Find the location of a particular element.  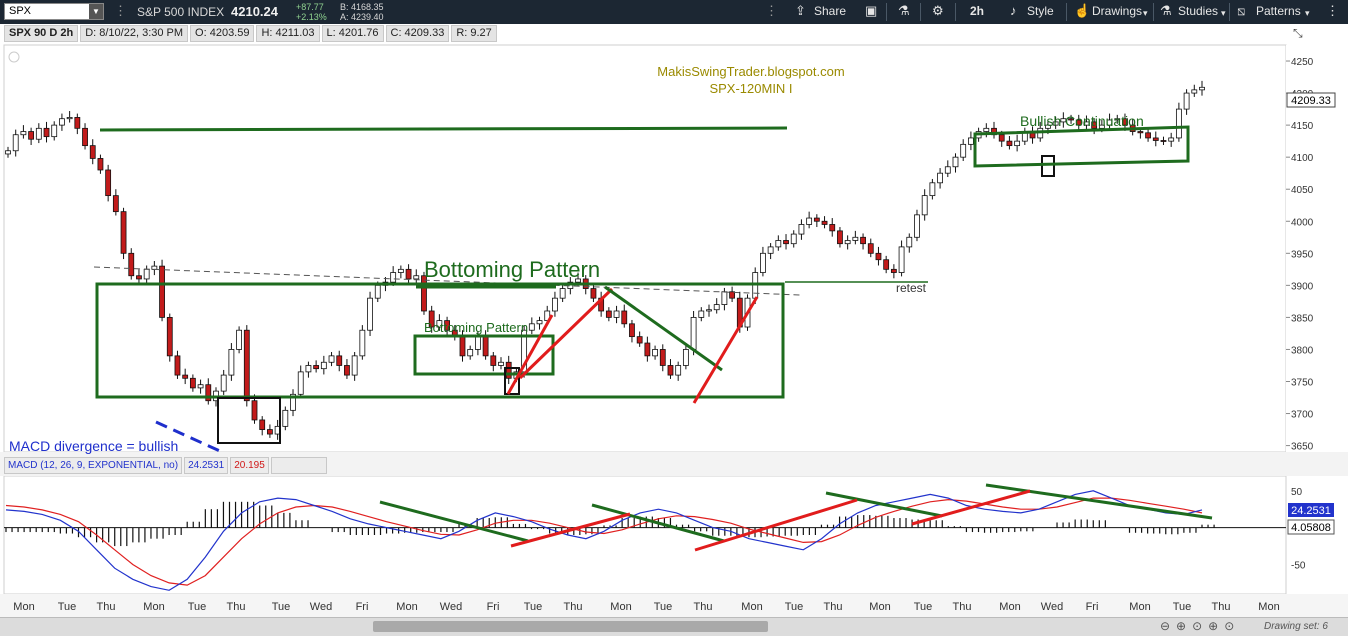

price-tick-label: 4250 is located at coordinates (1302, 62).